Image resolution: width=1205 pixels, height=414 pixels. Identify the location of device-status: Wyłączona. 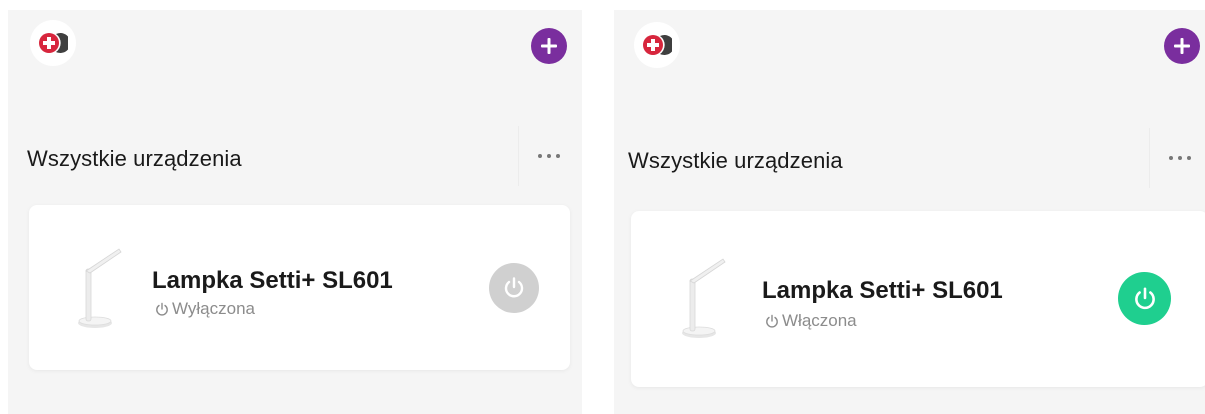
(204, 309).